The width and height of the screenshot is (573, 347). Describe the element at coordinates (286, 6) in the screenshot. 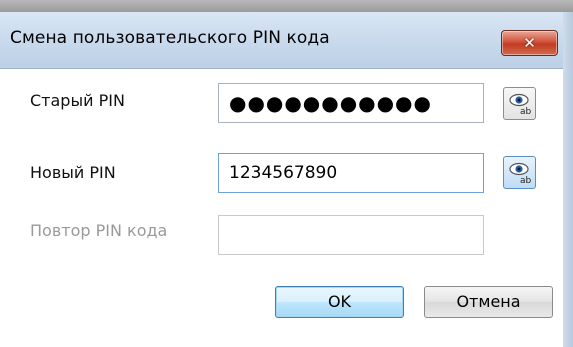

I see `screen-top-strip` at that location.